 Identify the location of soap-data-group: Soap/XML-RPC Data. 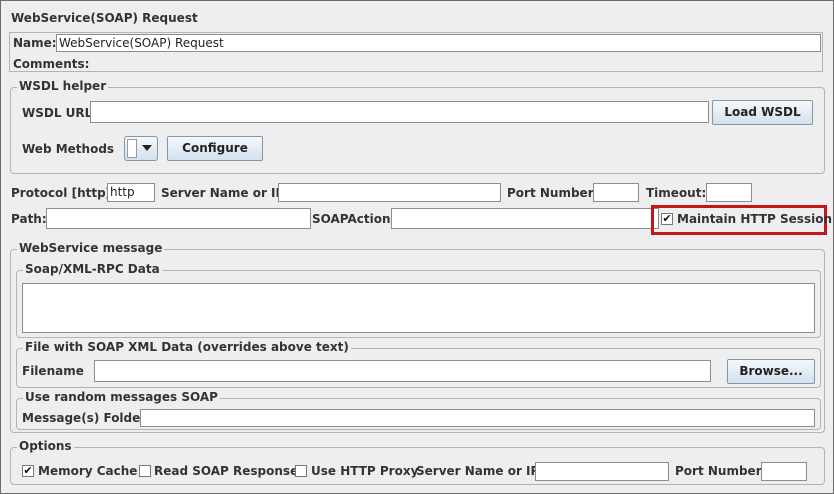
(418, 300).